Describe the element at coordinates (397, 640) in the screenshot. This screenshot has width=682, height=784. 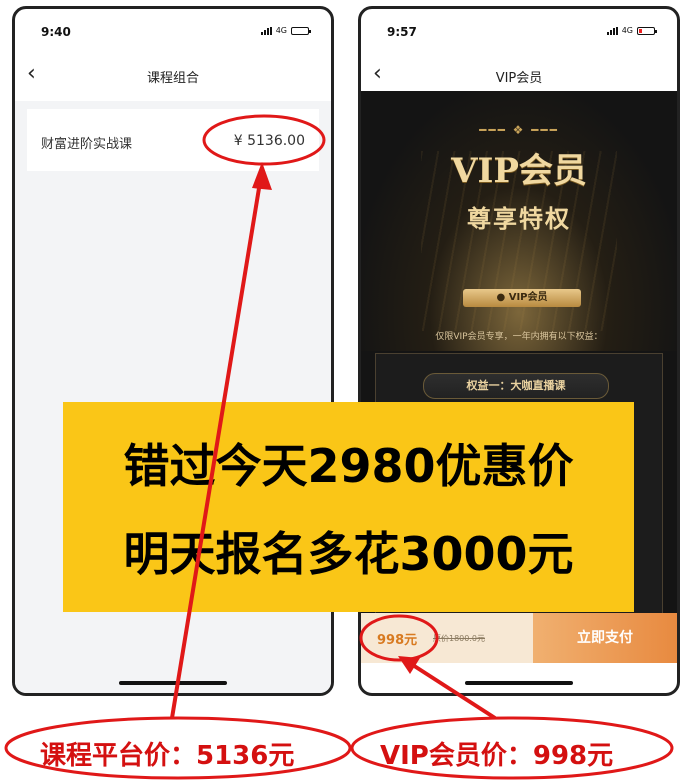
I see `vip-price: 998元` at that location.